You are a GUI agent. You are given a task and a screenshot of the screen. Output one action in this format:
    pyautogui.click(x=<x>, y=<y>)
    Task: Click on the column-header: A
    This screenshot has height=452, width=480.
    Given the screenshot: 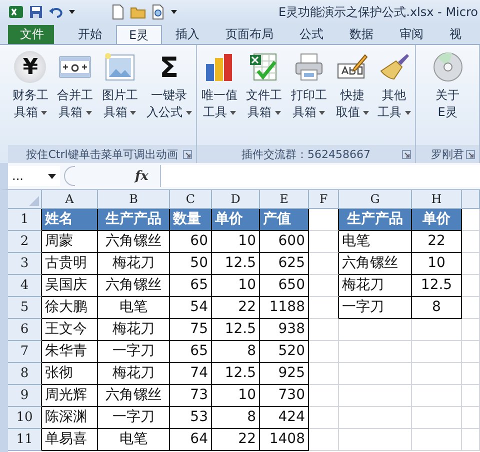 What is the action you would take?
    pyautogui.click(x=70, y=199)
    